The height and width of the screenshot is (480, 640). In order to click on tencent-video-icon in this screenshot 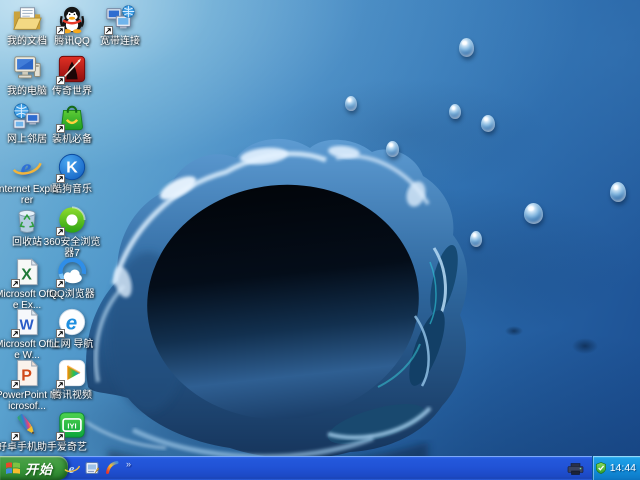, I will do `click(71, 373)`.